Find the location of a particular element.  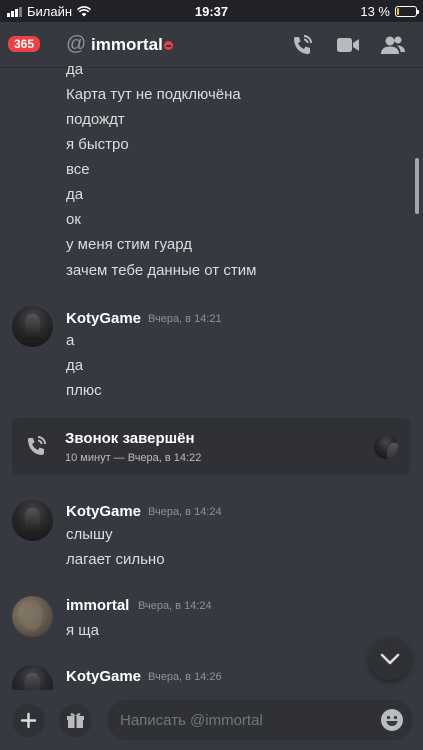

gift-icon is located at coordinates (75, 720).